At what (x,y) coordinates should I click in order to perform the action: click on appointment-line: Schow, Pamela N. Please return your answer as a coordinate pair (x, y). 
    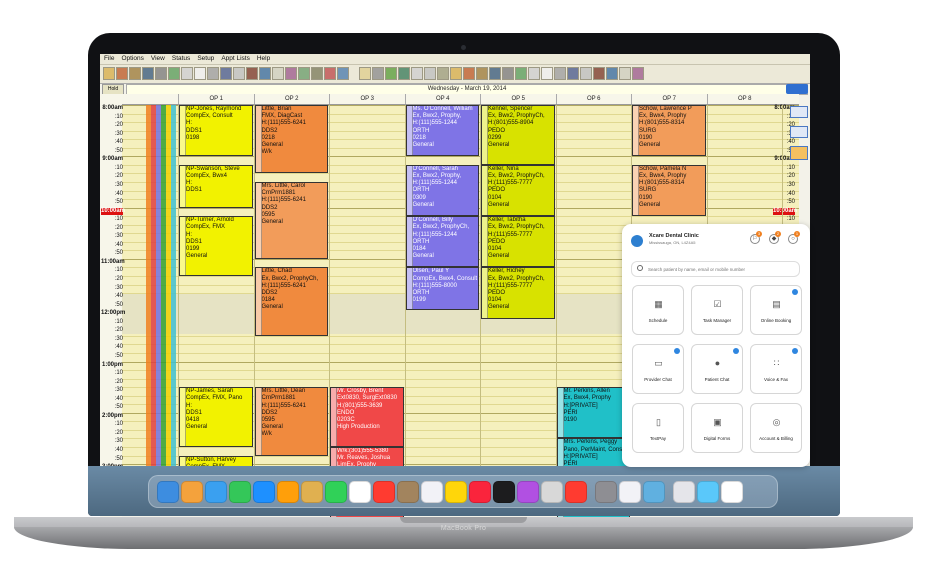
    Looking at the image, I should click on (663, 168).